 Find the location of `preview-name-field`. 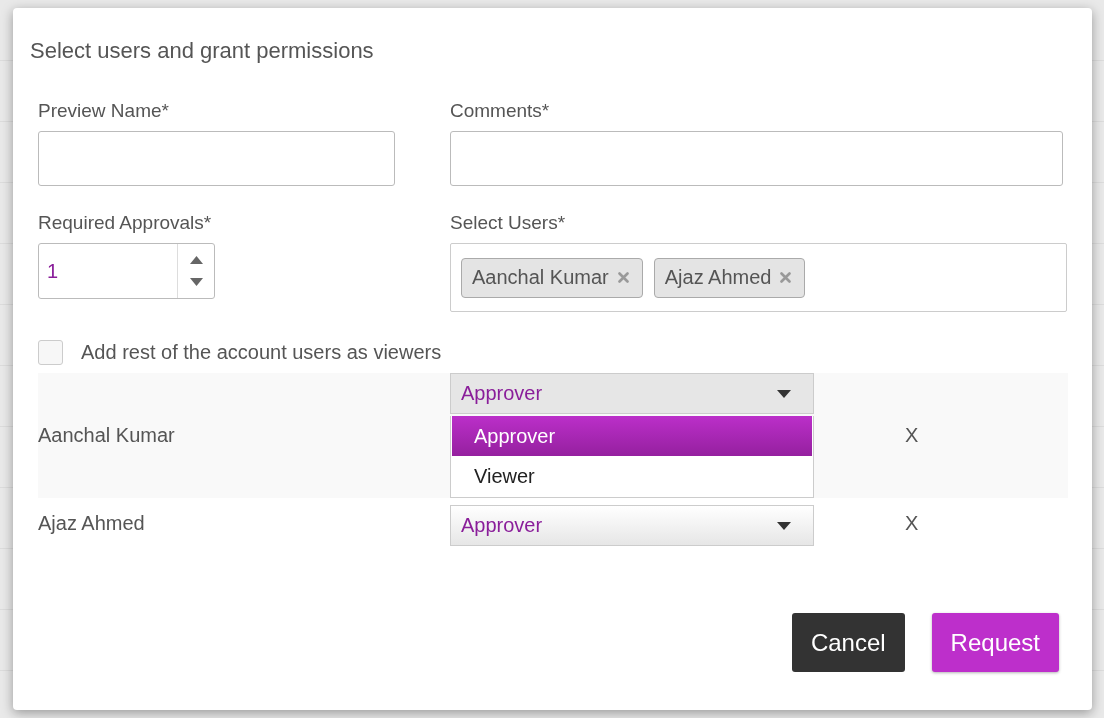

preview-name-field is located at coordinates (216, 158).